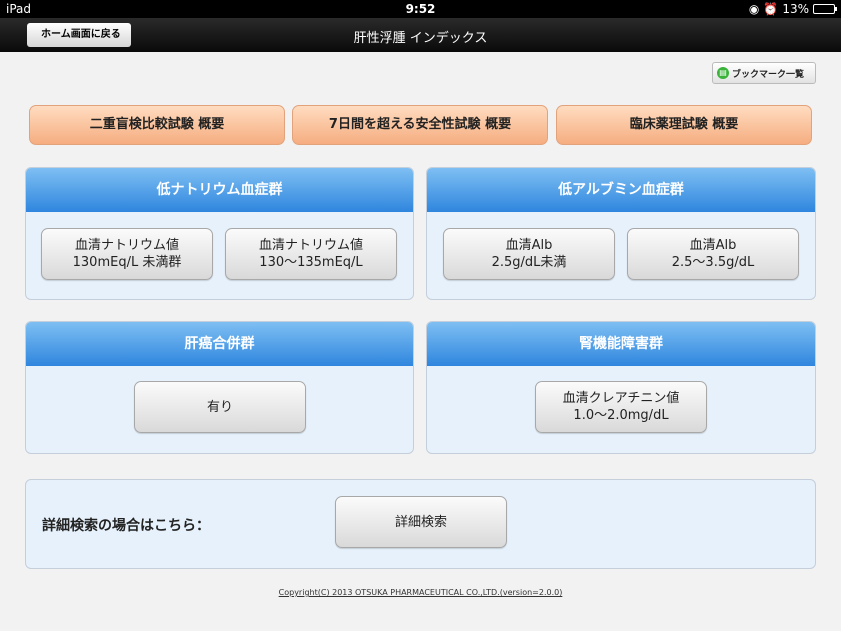 The height and width of the screenshot is (631, 841). I want to click on double-blind-summary-button: 二重盲検比較試験 概要, so click(157, 125).